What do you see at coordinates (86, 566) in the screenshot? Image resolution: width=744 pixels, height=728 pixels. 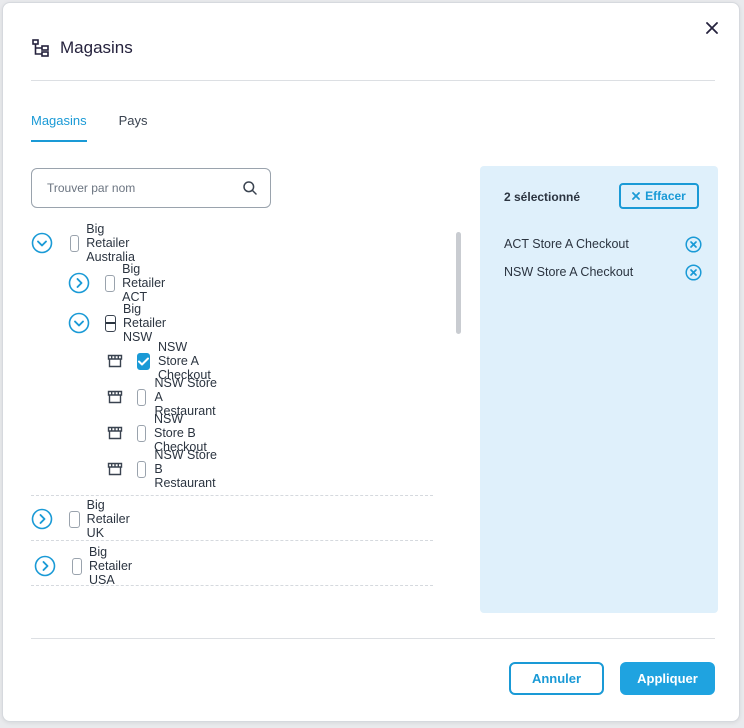 I see `tree-node-usa: Big Retailer USA` at bounding box center [86, 566].